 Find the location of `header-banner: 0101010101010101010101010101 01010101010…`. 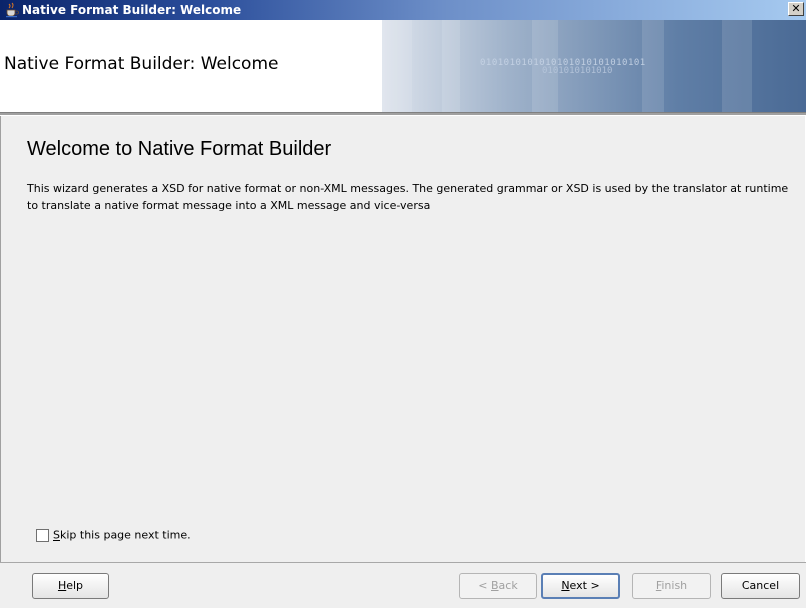

header-banner: 0101010101010101010101010101 01010101010… is located at coordinates (594, 66).